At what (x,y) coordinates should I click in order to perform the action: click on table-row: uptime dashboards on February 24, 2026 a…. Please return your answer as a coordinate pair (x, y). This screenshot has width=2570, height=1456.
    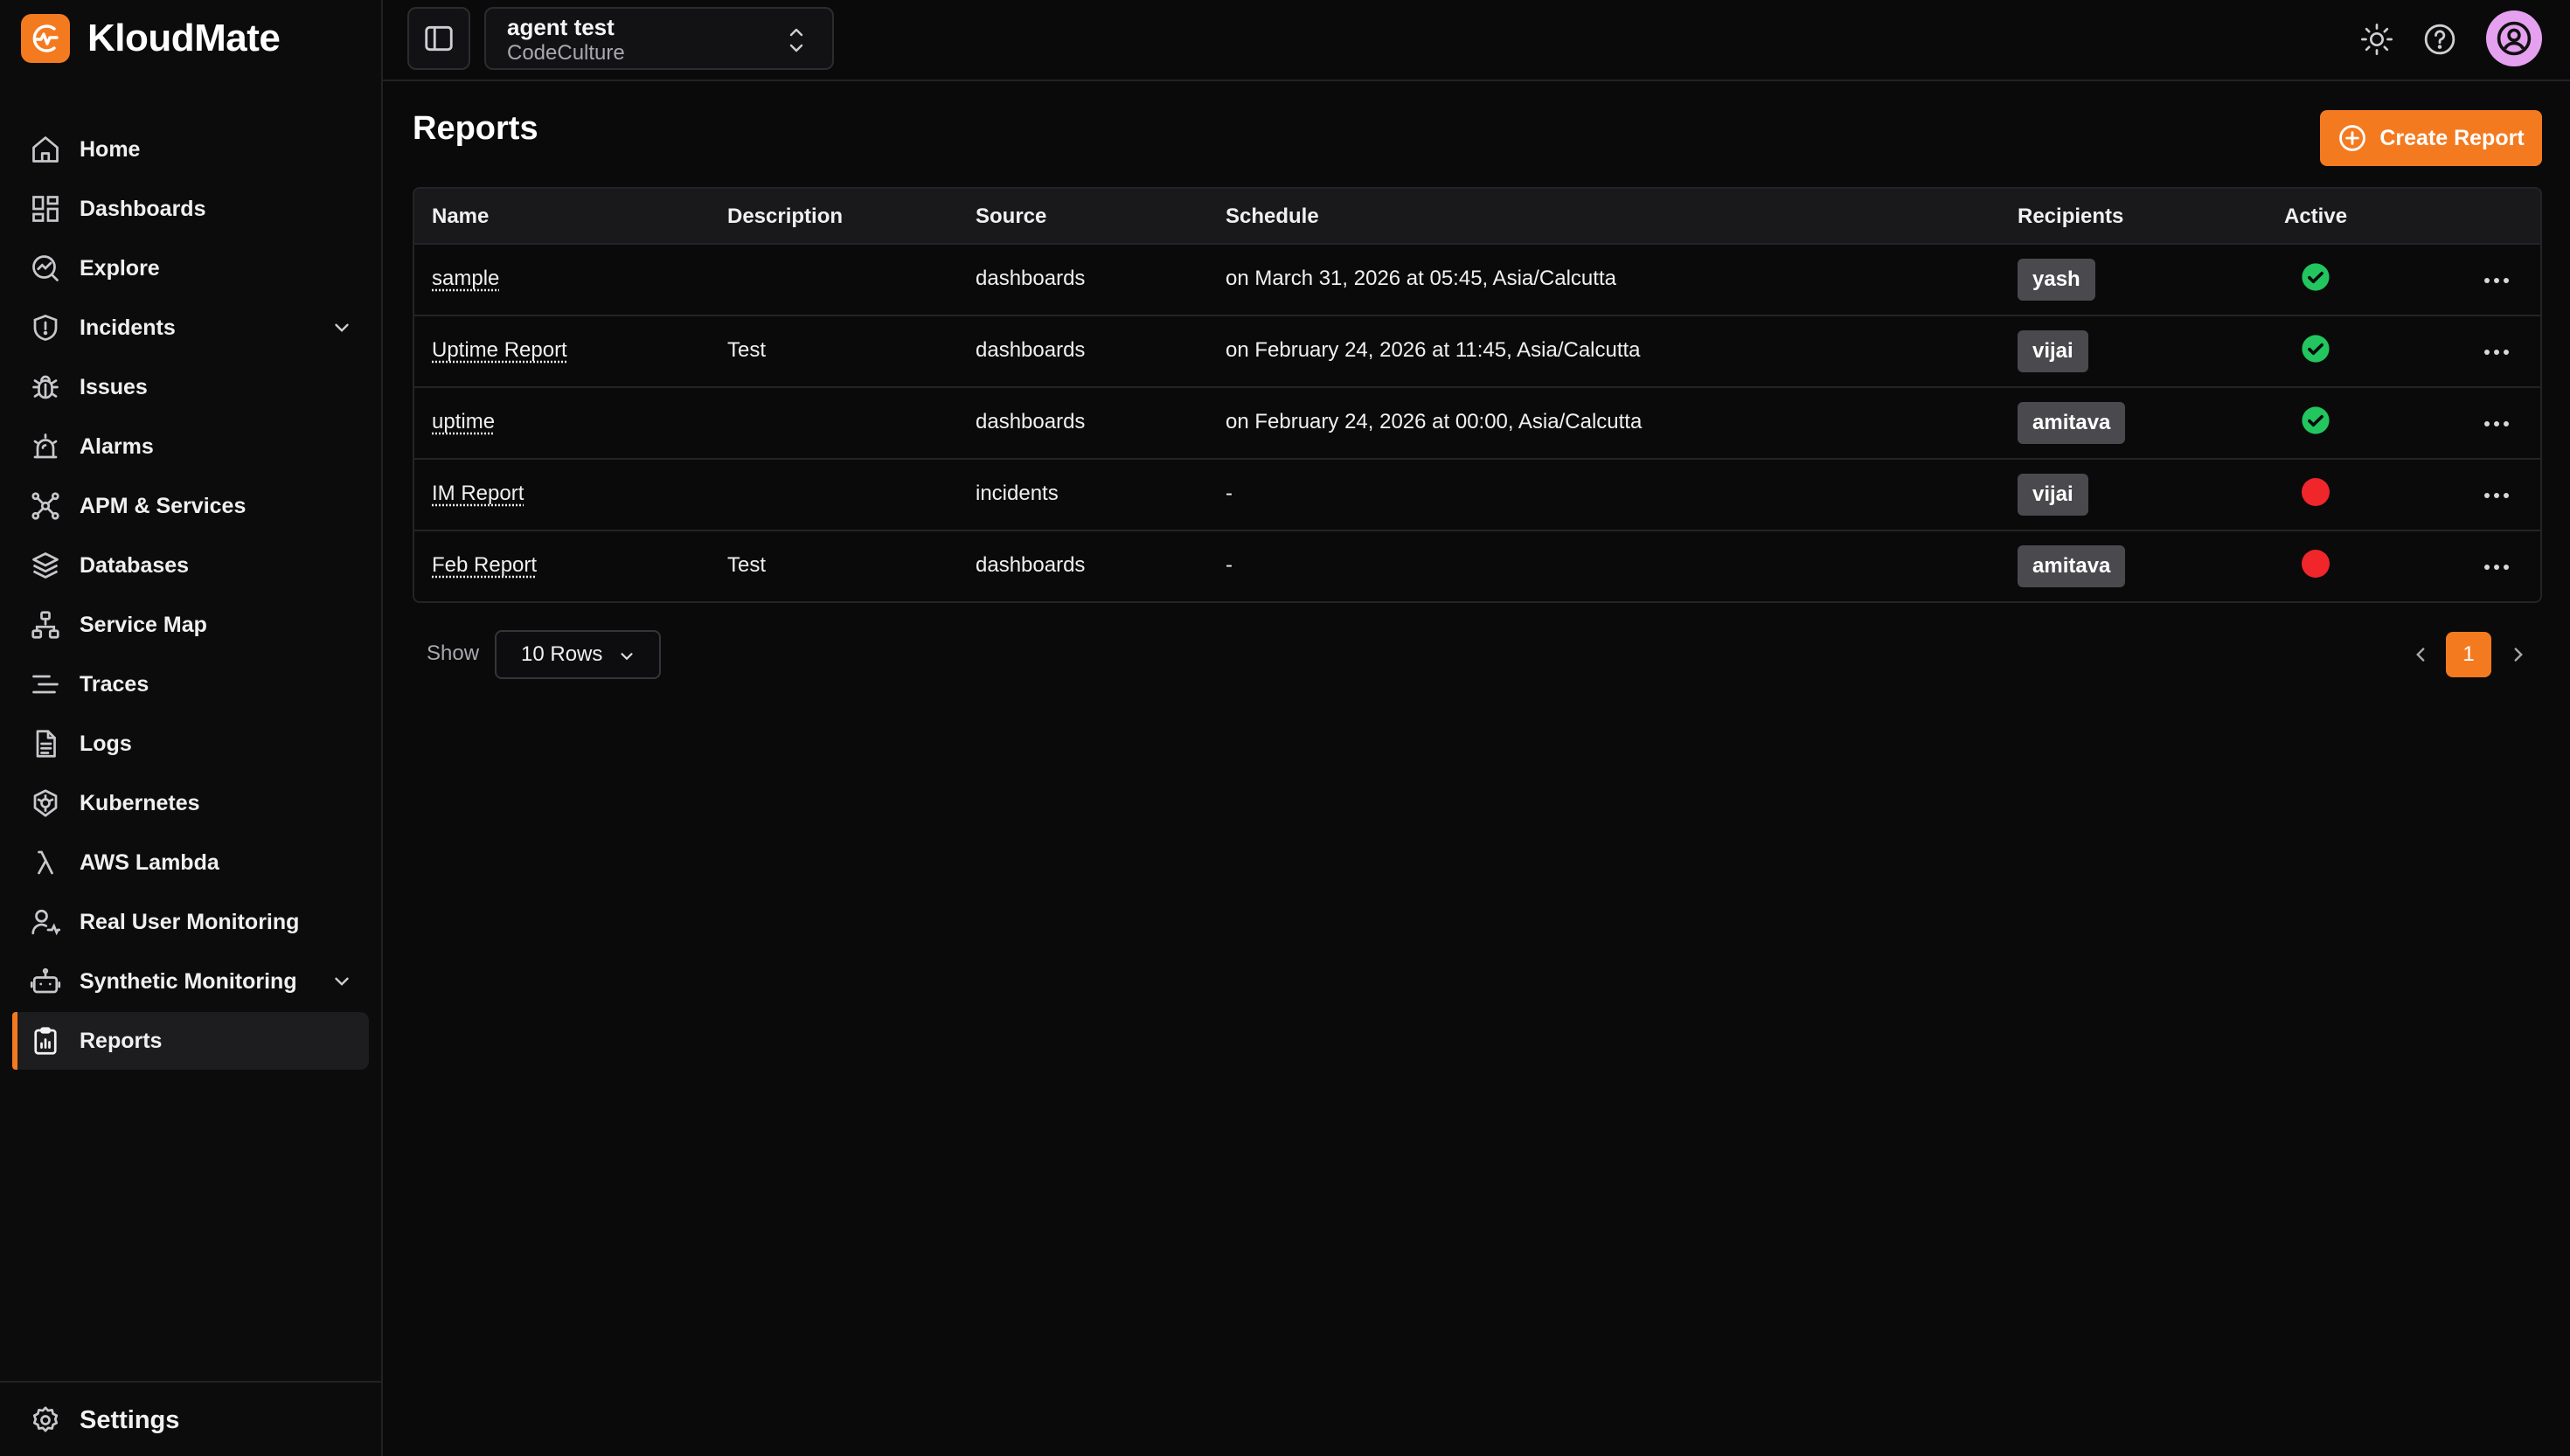
    Looking at the image, I should click on (1477, 424).